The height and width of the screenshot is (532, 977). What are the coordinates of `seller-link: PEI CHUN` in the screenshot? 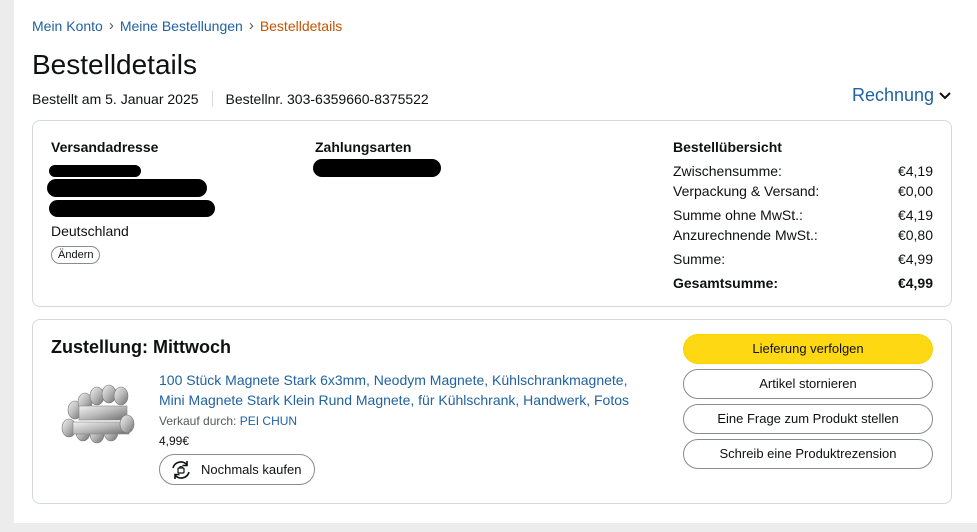 It's located at (268, 421).